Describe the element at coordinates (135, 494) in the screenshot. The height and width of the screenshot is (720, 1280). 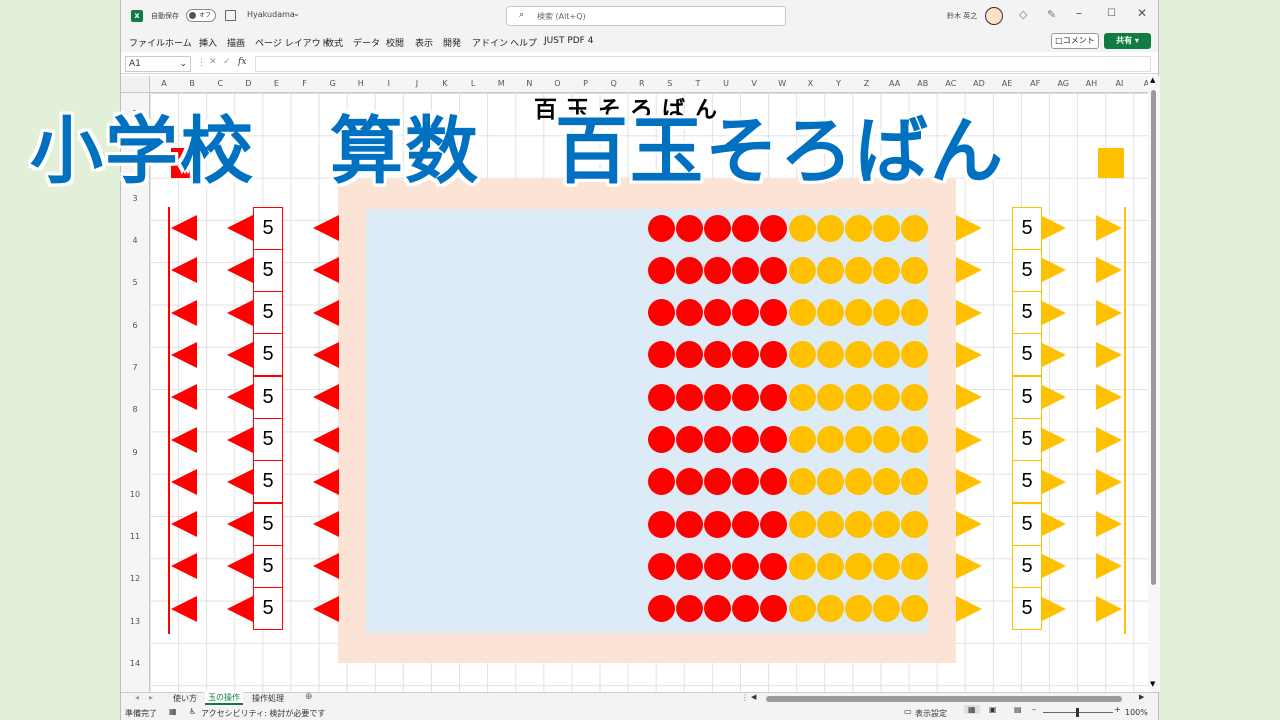
I see `row-header: 10` at that location.